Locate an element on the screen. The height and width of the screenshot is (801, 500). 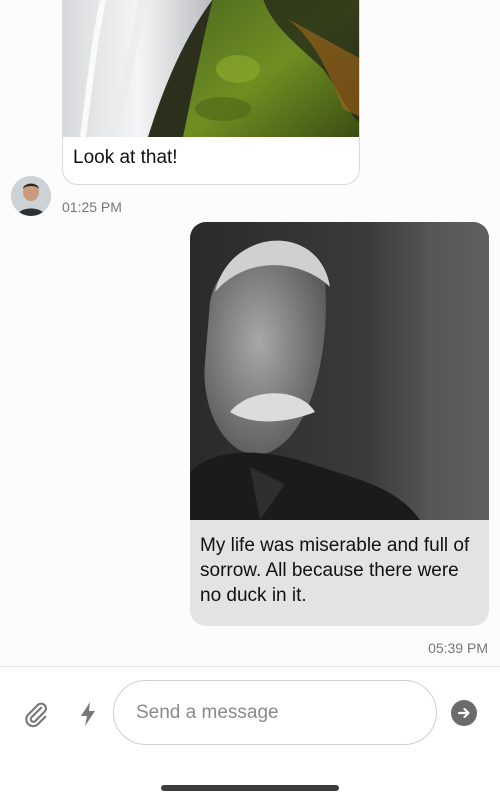
incoming-message-text: Look at that! is located at coordinates (125, 157).